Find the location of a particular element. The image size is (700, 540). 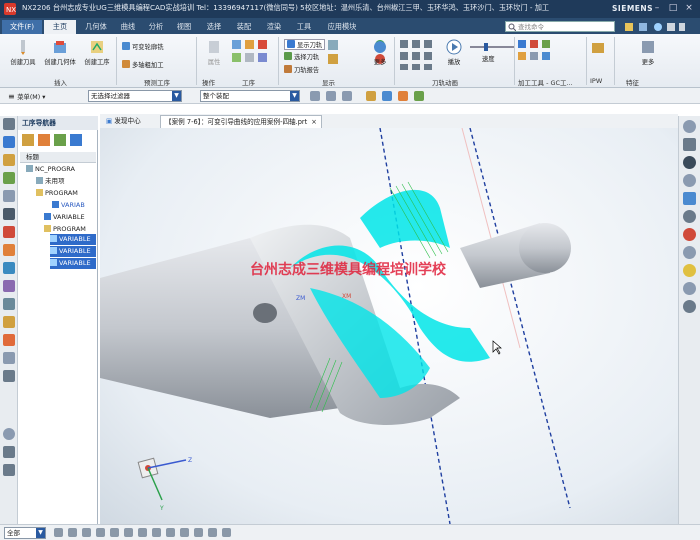

show-toolpath-toggle: 显示刀轨 is located at coordinates (305, 44).